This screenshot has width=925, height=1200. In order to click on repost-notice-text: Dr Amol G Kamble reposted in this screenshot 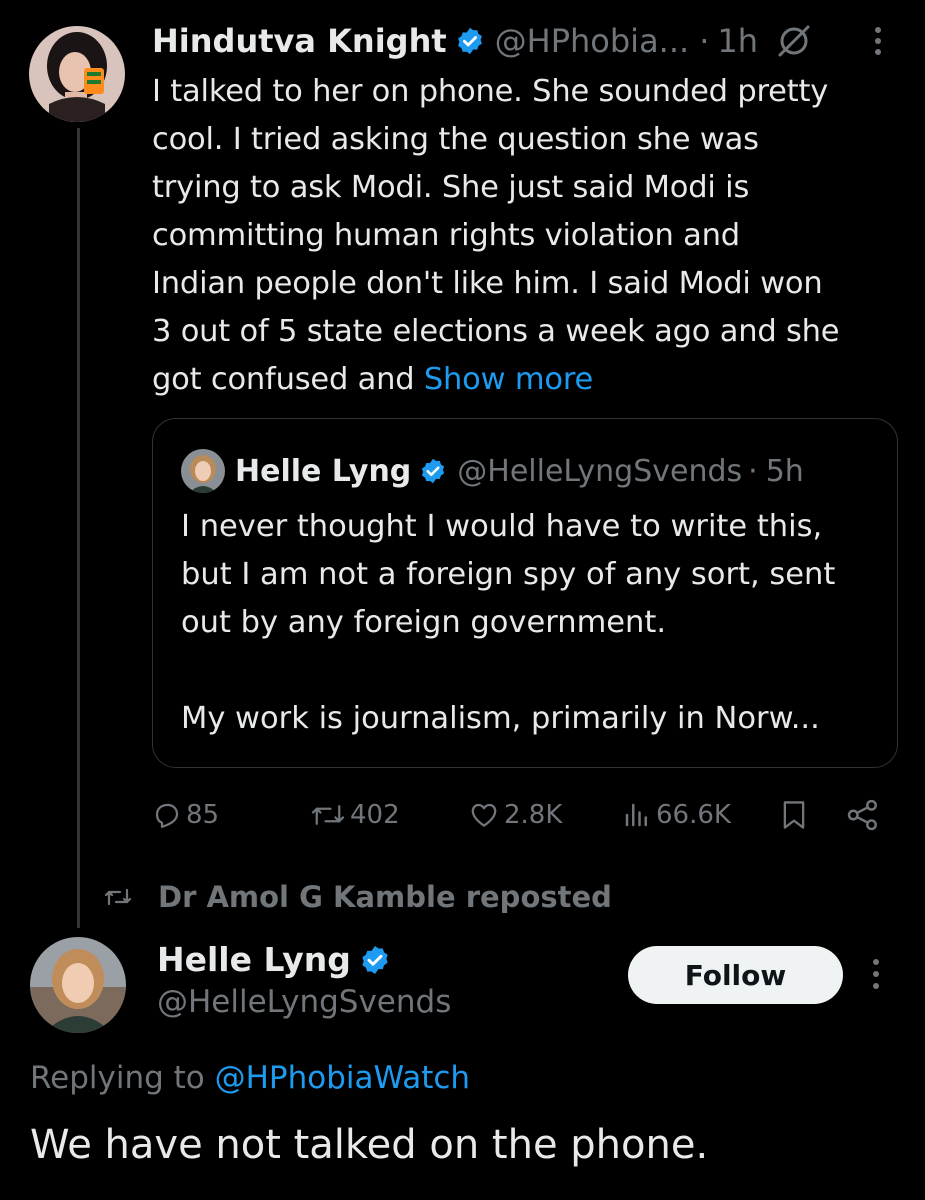, I will do `click(385, 897)`.